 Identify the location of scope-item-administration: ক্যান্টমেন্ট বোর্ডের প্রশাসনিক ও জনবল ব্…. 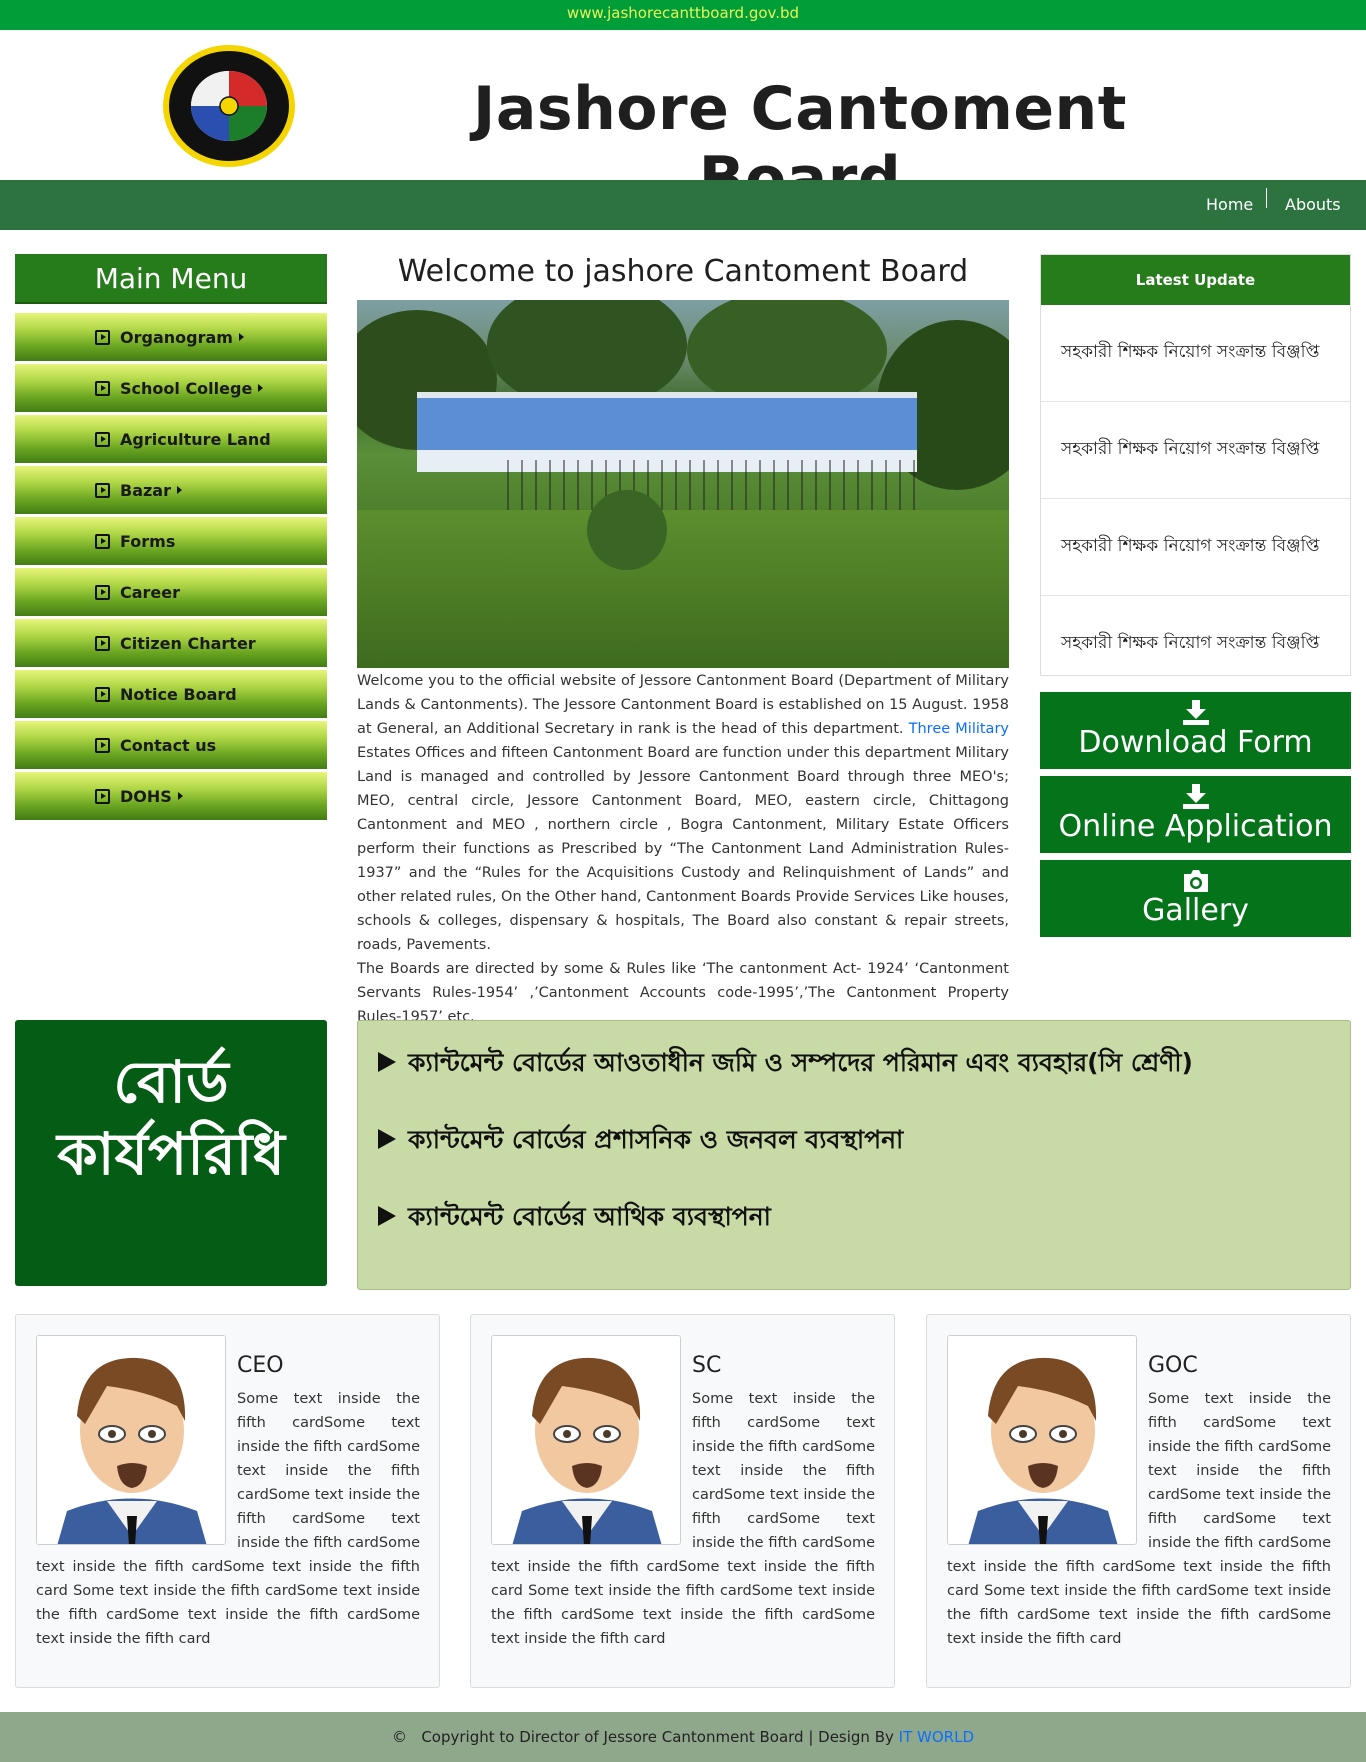
(640, 1141).